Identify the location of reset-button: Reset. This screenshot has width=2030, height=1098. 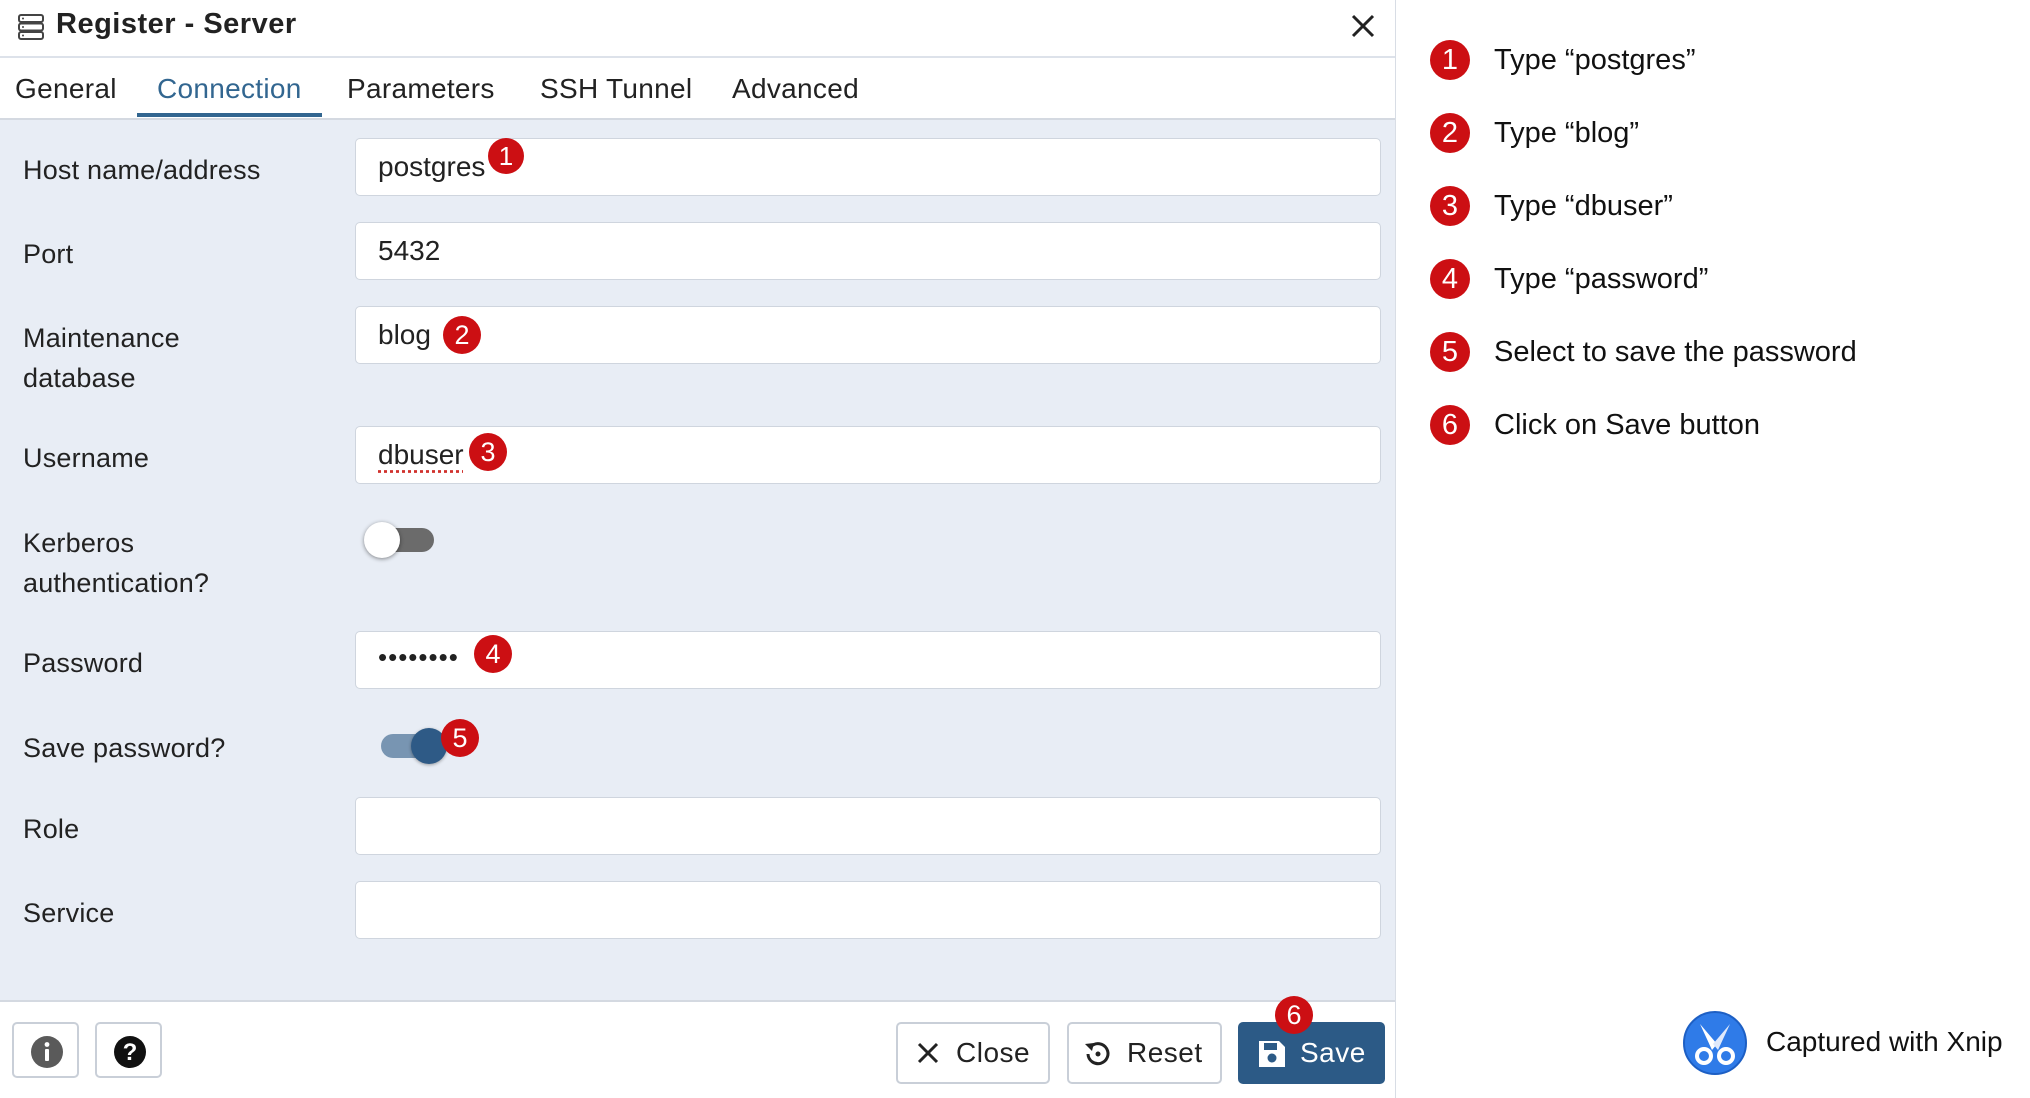
(1144, 1053).